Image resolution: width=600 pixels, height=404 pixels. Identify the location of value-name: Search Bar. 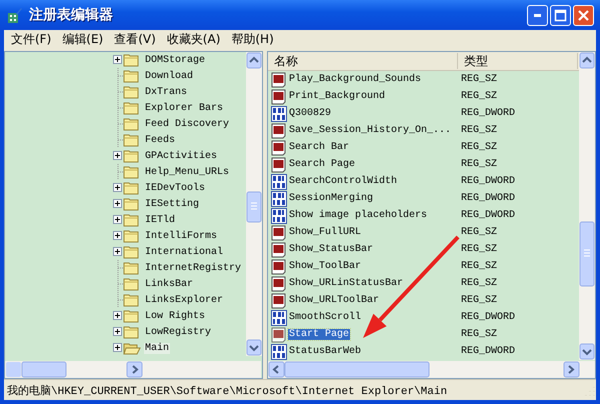
(319, 147).